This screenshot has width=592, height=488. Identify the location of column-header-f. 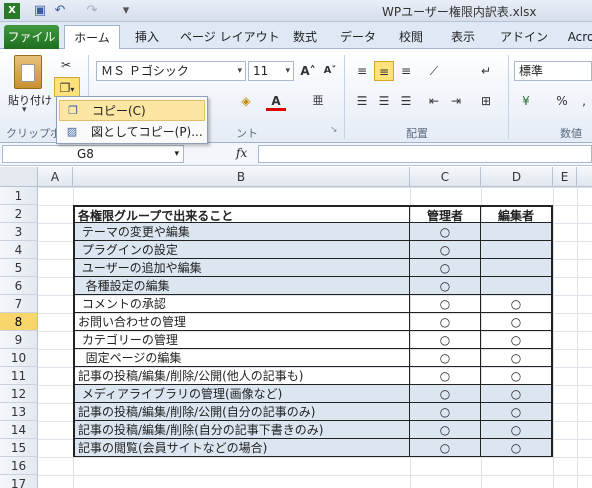
(584, 177).